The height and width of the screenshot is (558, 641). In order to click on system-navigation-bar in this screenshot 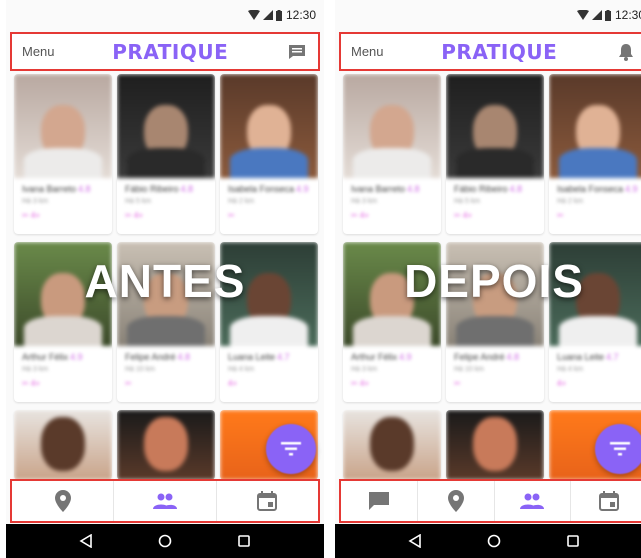, I will do `click(165, 541)`.